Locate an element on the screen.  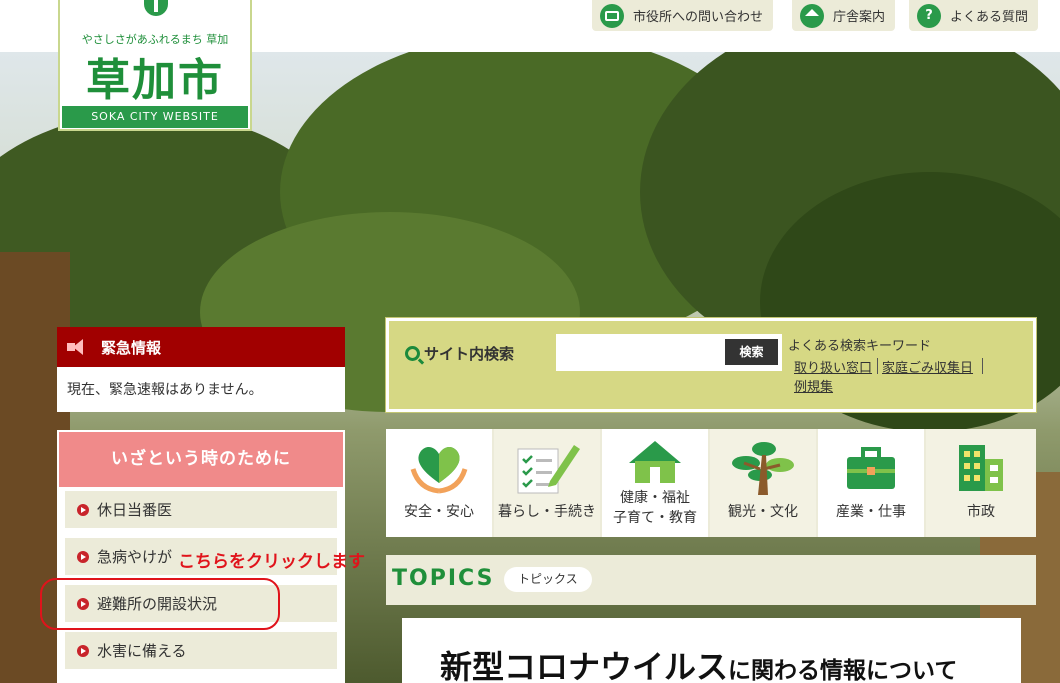
mail-icon is located at coordinates (612, 15).